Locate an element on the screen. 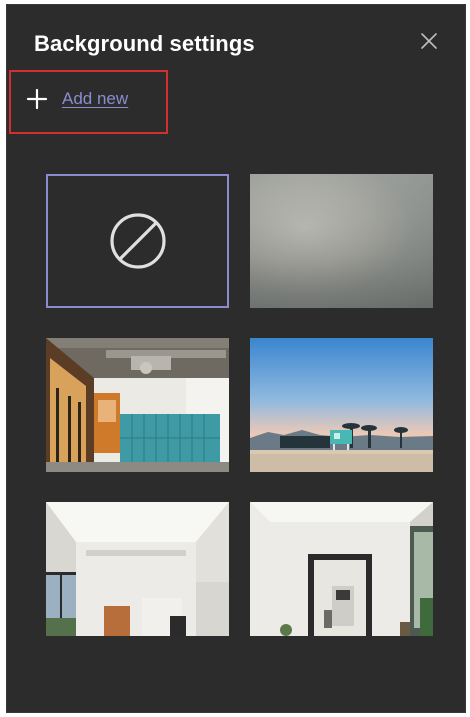  close-button is located at coordinates (429, 41).